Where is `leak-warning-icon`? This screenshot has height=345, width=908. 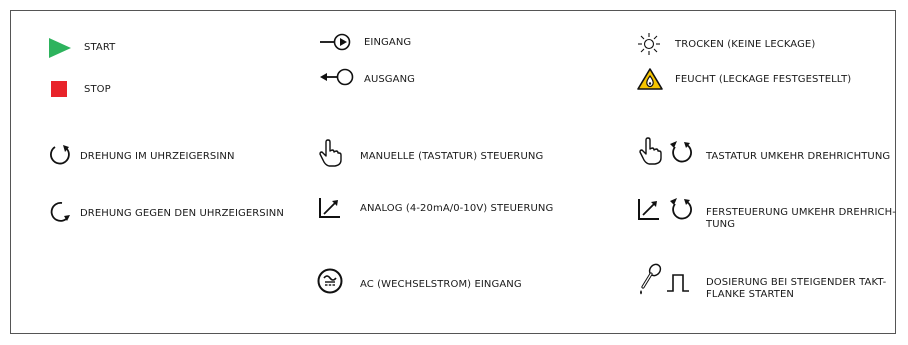 leak-warning-icon is located at coordinates (650, 79).